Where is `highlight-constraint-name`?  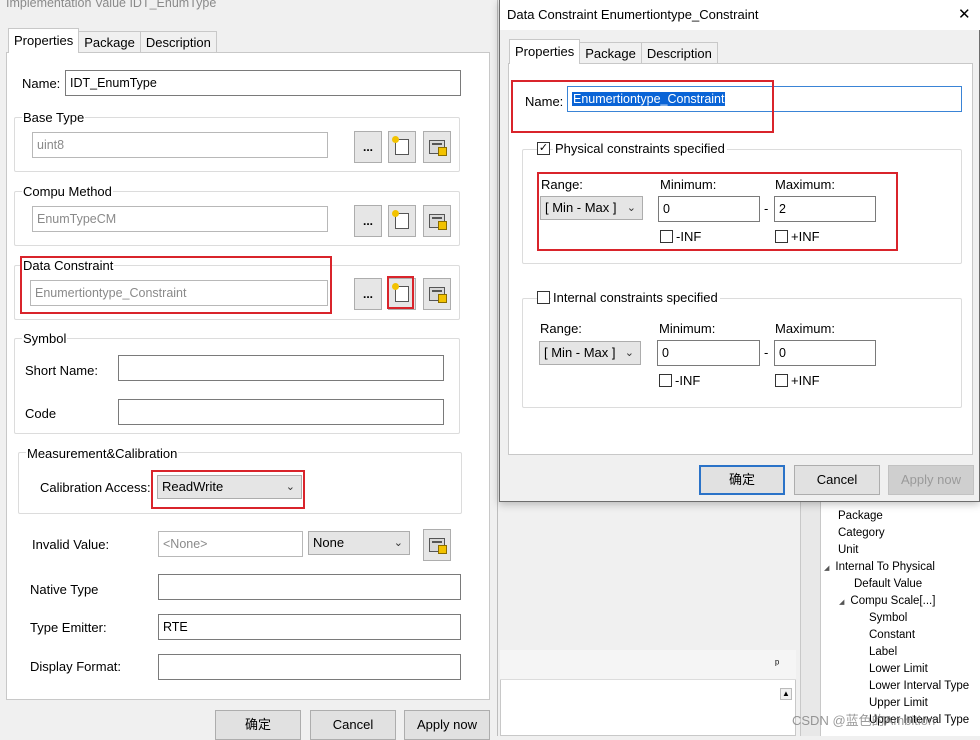
highlight-constraint-name is located at coordinates (642, 106).